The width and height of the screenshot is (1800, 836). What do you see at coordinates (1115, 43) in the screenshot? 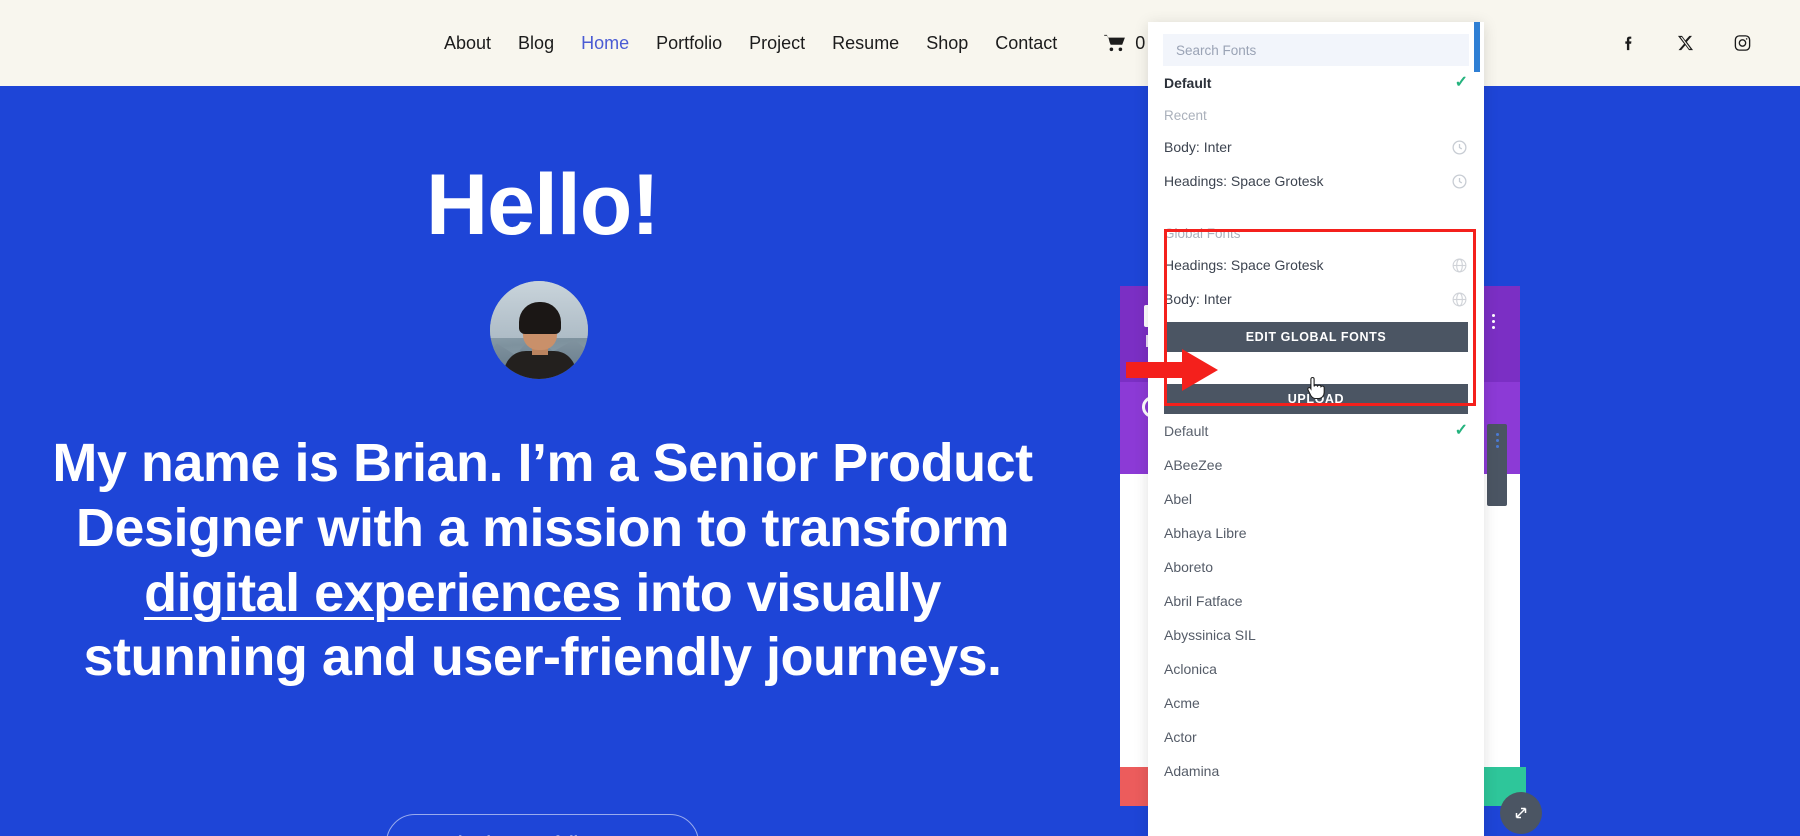
I see `shopping-cart-icon` at bounding box center [1115, 43].